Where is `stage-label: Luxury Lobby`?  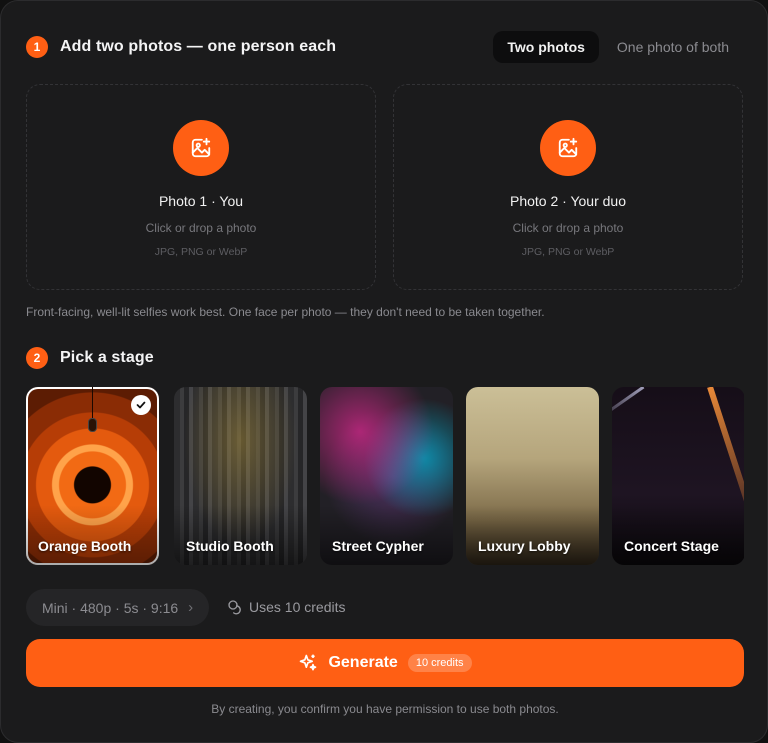 stage-label: Luxury Lobby is located at coordinates (524, 546).